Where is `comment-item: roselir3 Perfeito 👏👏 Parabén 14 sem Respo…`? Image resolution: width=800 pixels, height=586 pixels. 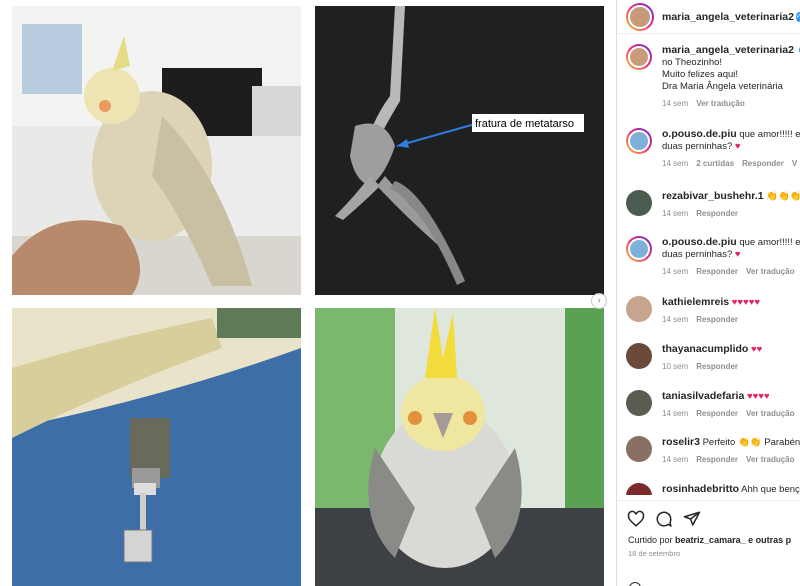
comment-item: roselir3 Perfeito 👏👏 Parabén 14 sem Respo… is located at coordinates (713, 451).